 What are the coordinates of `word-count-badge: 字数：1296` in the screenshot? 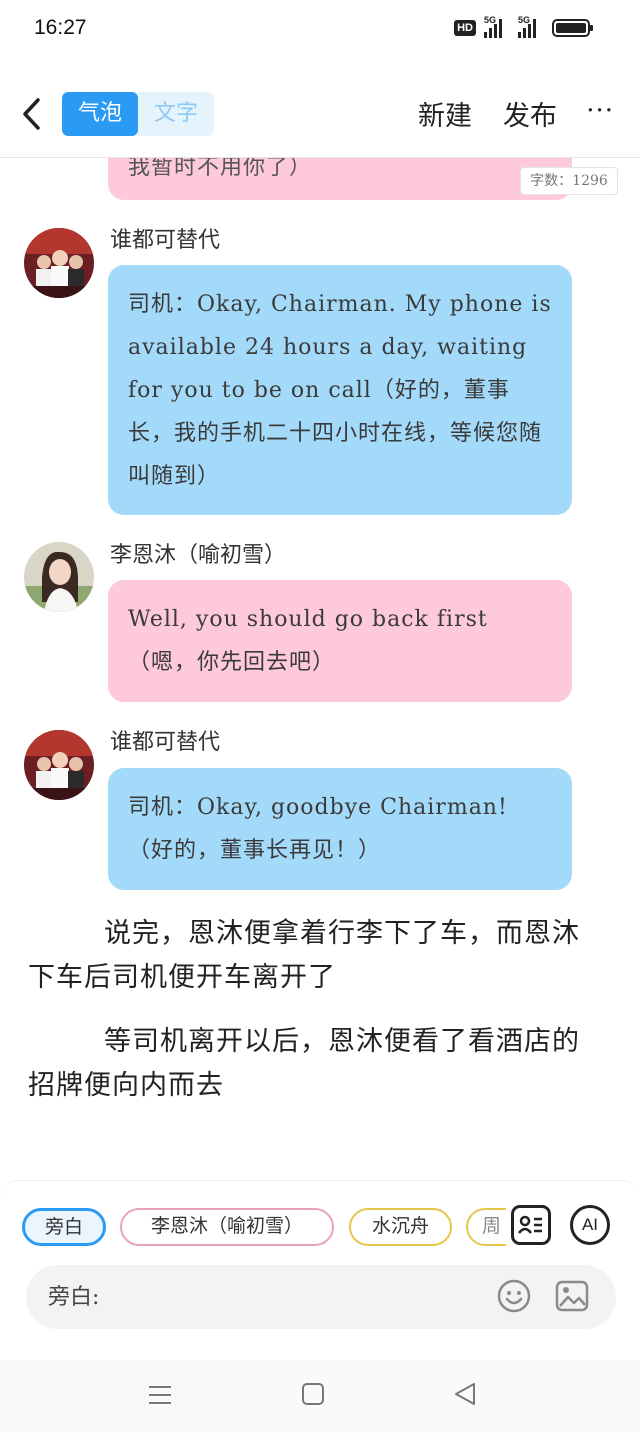 It's located at (569, 181).